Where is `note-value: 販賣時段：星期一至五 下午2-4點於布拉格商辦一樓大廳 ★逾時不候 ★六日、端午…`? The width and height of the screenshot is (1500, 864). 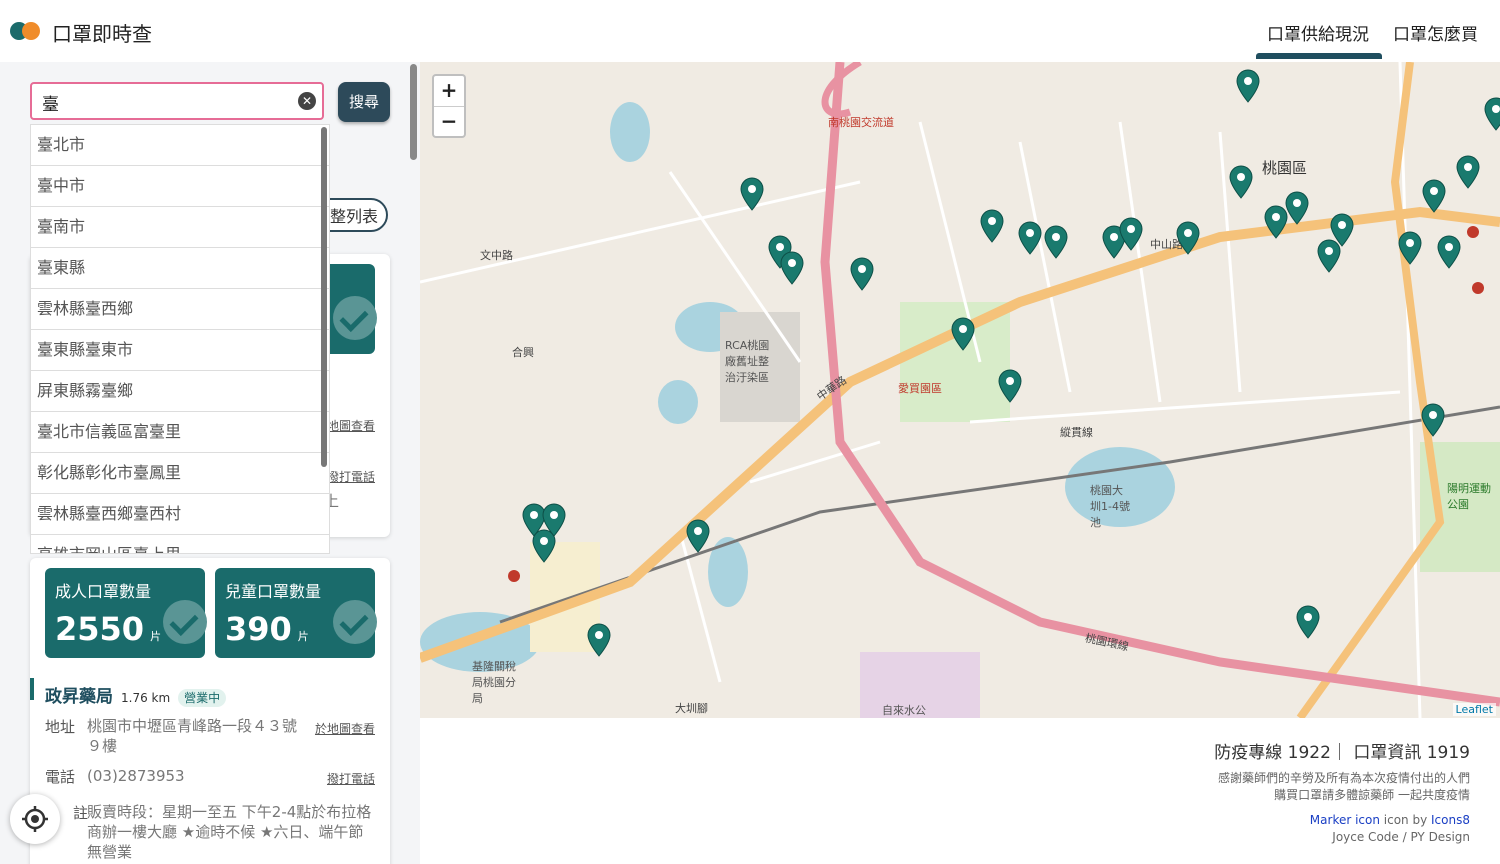 note-value: 販賣時段：星期一至五 下午2-4點於布拉格商辦一樓大廳 ★逾時不候 ★六日、端午… is located at coordinates (229, 832).